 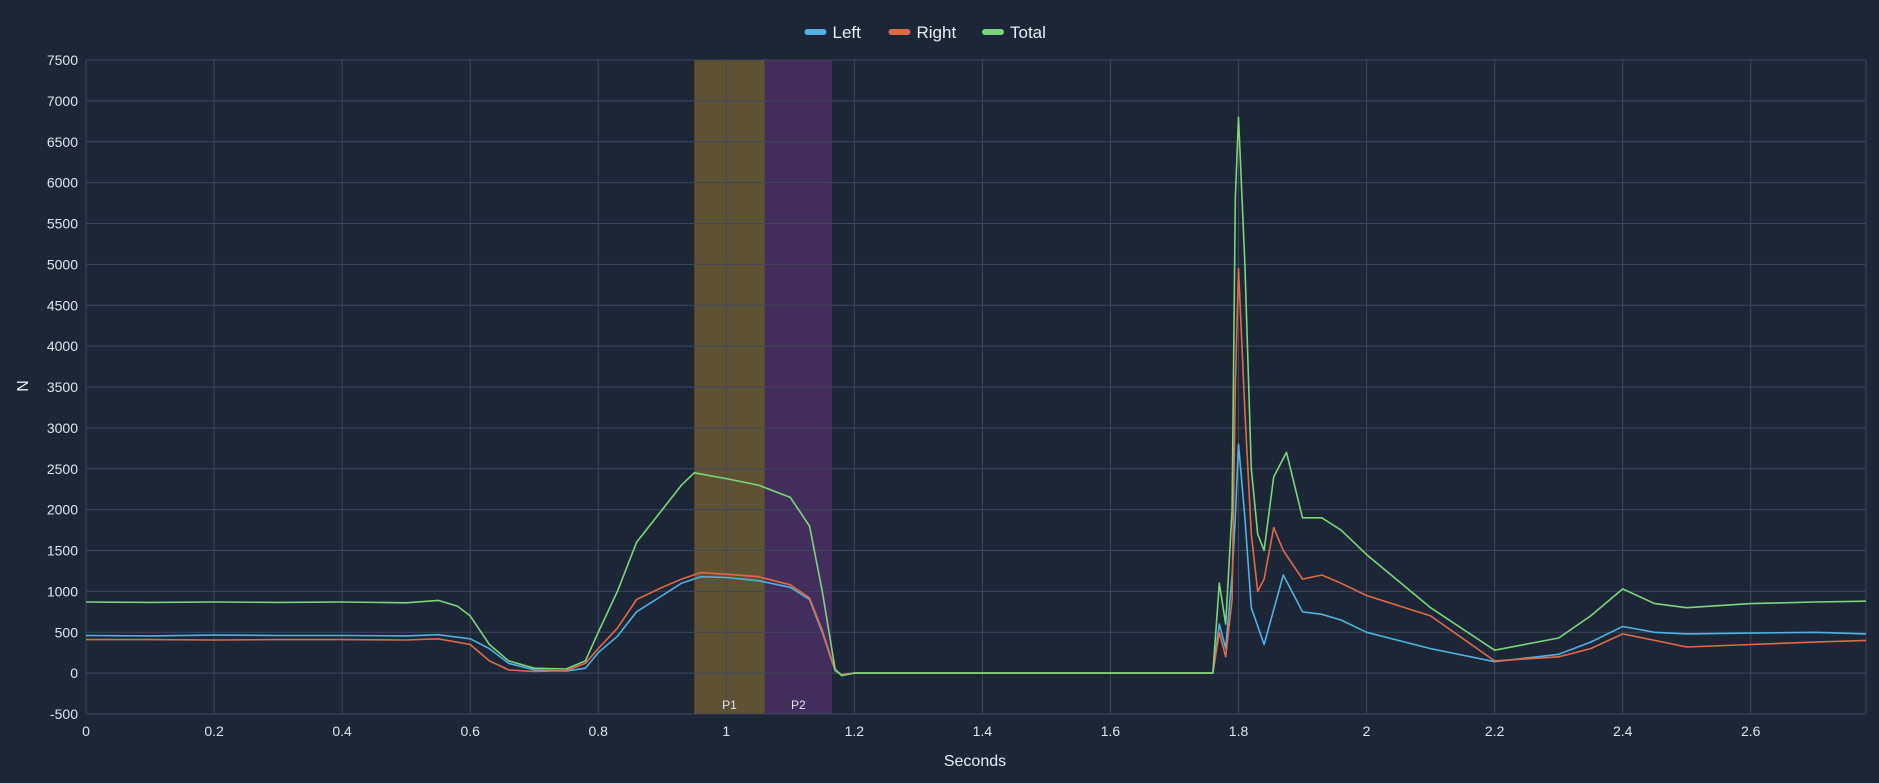 What do you see at coordinates (62, 387) in the screenshot?
I see `y-tick-label: 3500` at bounding box center [62, 387].